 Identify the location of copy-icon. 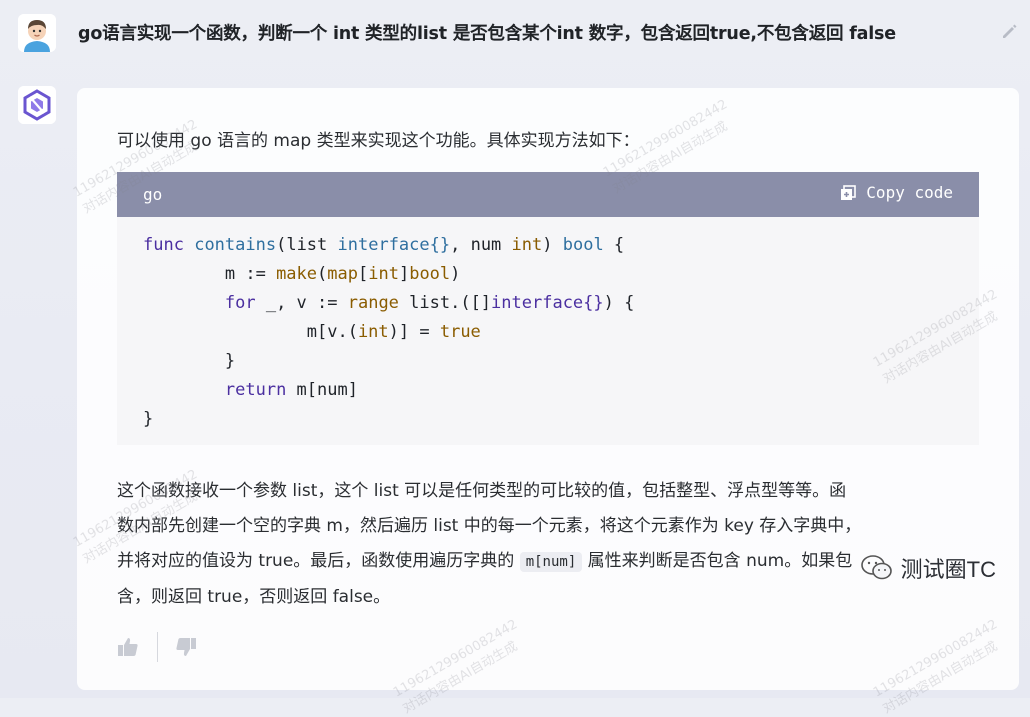
(848, 192).